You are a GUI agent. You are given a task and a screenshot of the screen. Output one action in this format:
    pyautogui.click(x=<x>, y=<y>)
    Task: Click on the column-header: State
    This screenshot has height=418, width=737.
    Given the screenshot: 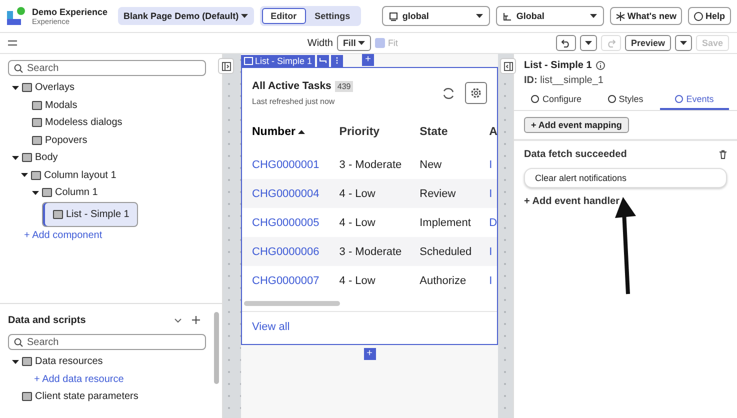 What is the action you would take?
    pyautogui.click(x=455, y=132)
    